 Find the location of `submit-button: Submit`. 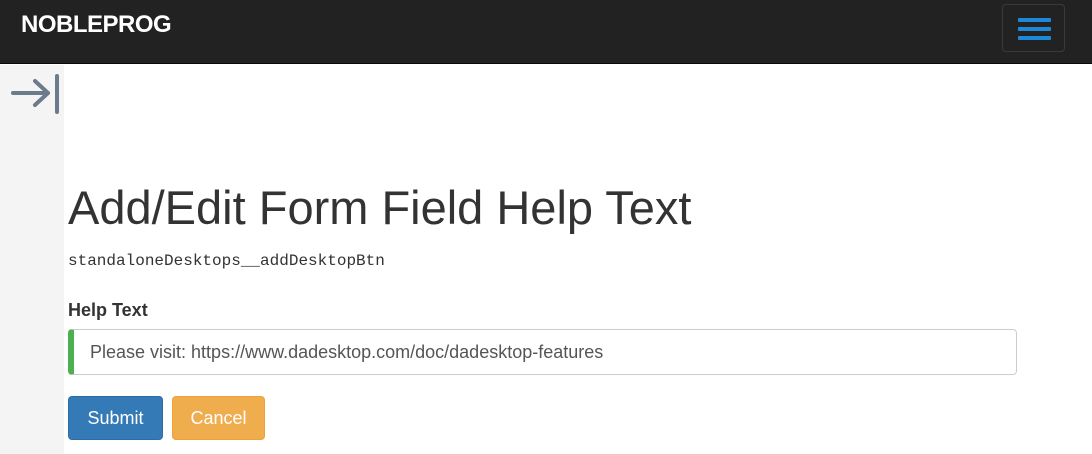

submit-button: Submit is located at coordinates (115, 418).